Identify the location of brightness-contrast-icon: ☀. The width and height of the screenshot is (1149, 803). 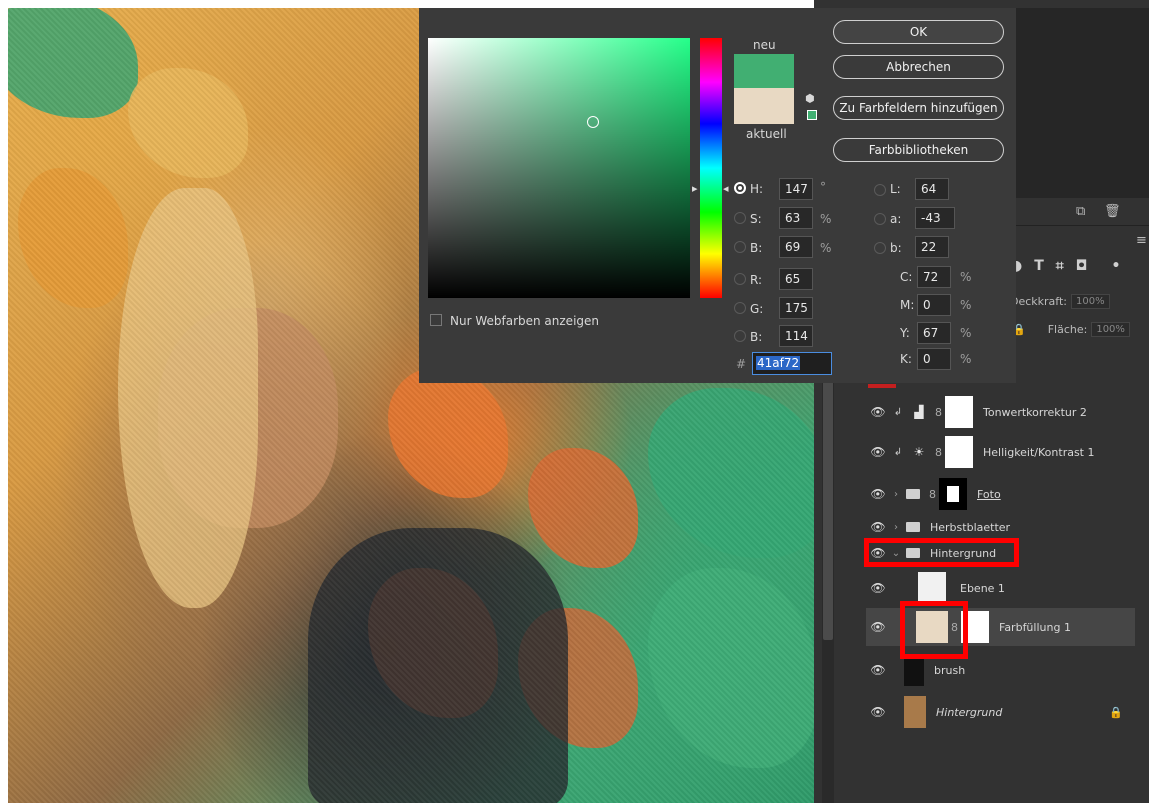
(919, 452).